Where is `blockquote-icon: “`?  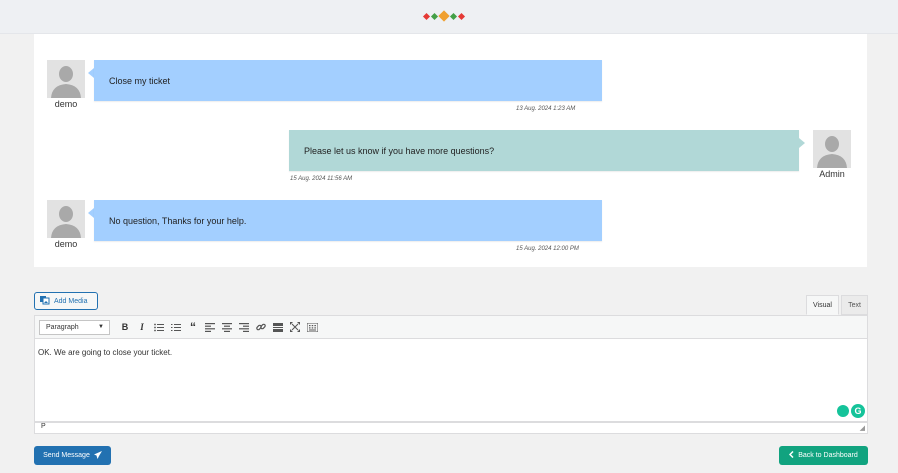
blockquote-icon: “ is located at coordinates (193, 327).